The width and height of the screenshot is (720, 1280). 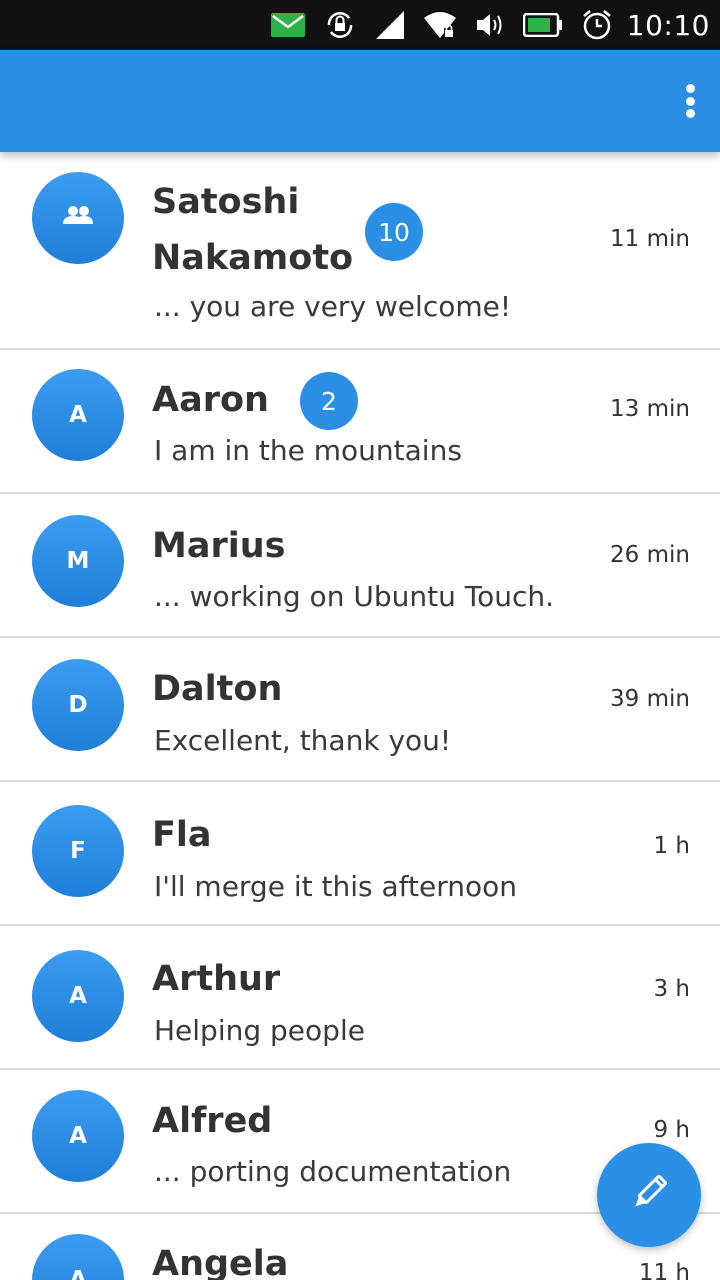 What do you see at coordinates (335, 886) in the screenshot?
I see `message-preview: I'll merge it this afternoon` at bounding box center [335, 886].